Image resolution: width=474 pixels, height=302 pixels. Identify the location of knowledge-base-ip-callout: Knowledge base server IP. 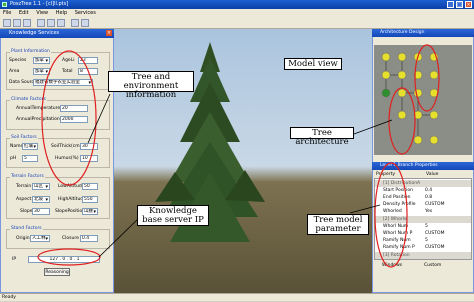
(173, 215).